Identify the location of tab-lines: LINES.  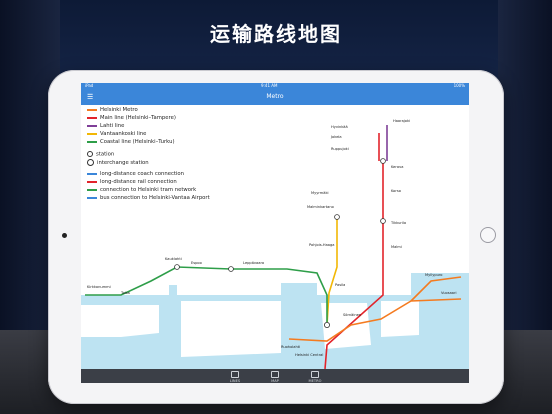
(235, 376).